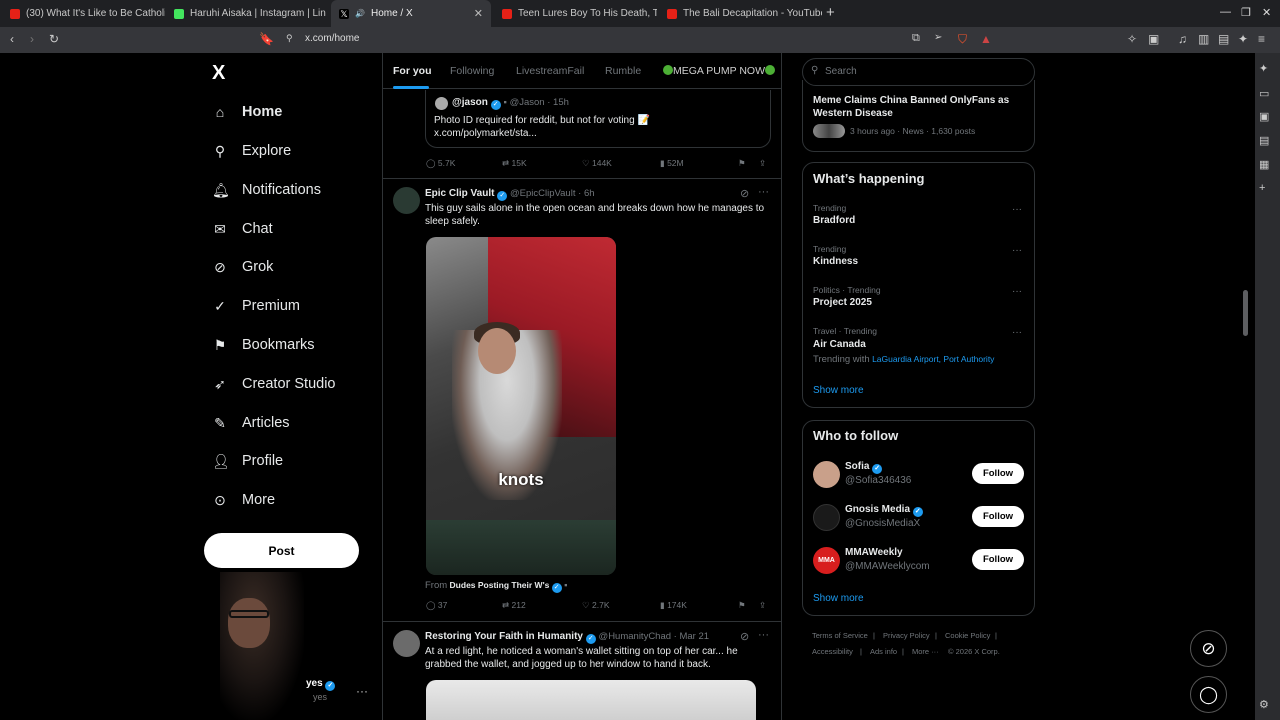 This screenshot has height=720, width=1280. I want to click on post-button: Post, so click(281, 550).